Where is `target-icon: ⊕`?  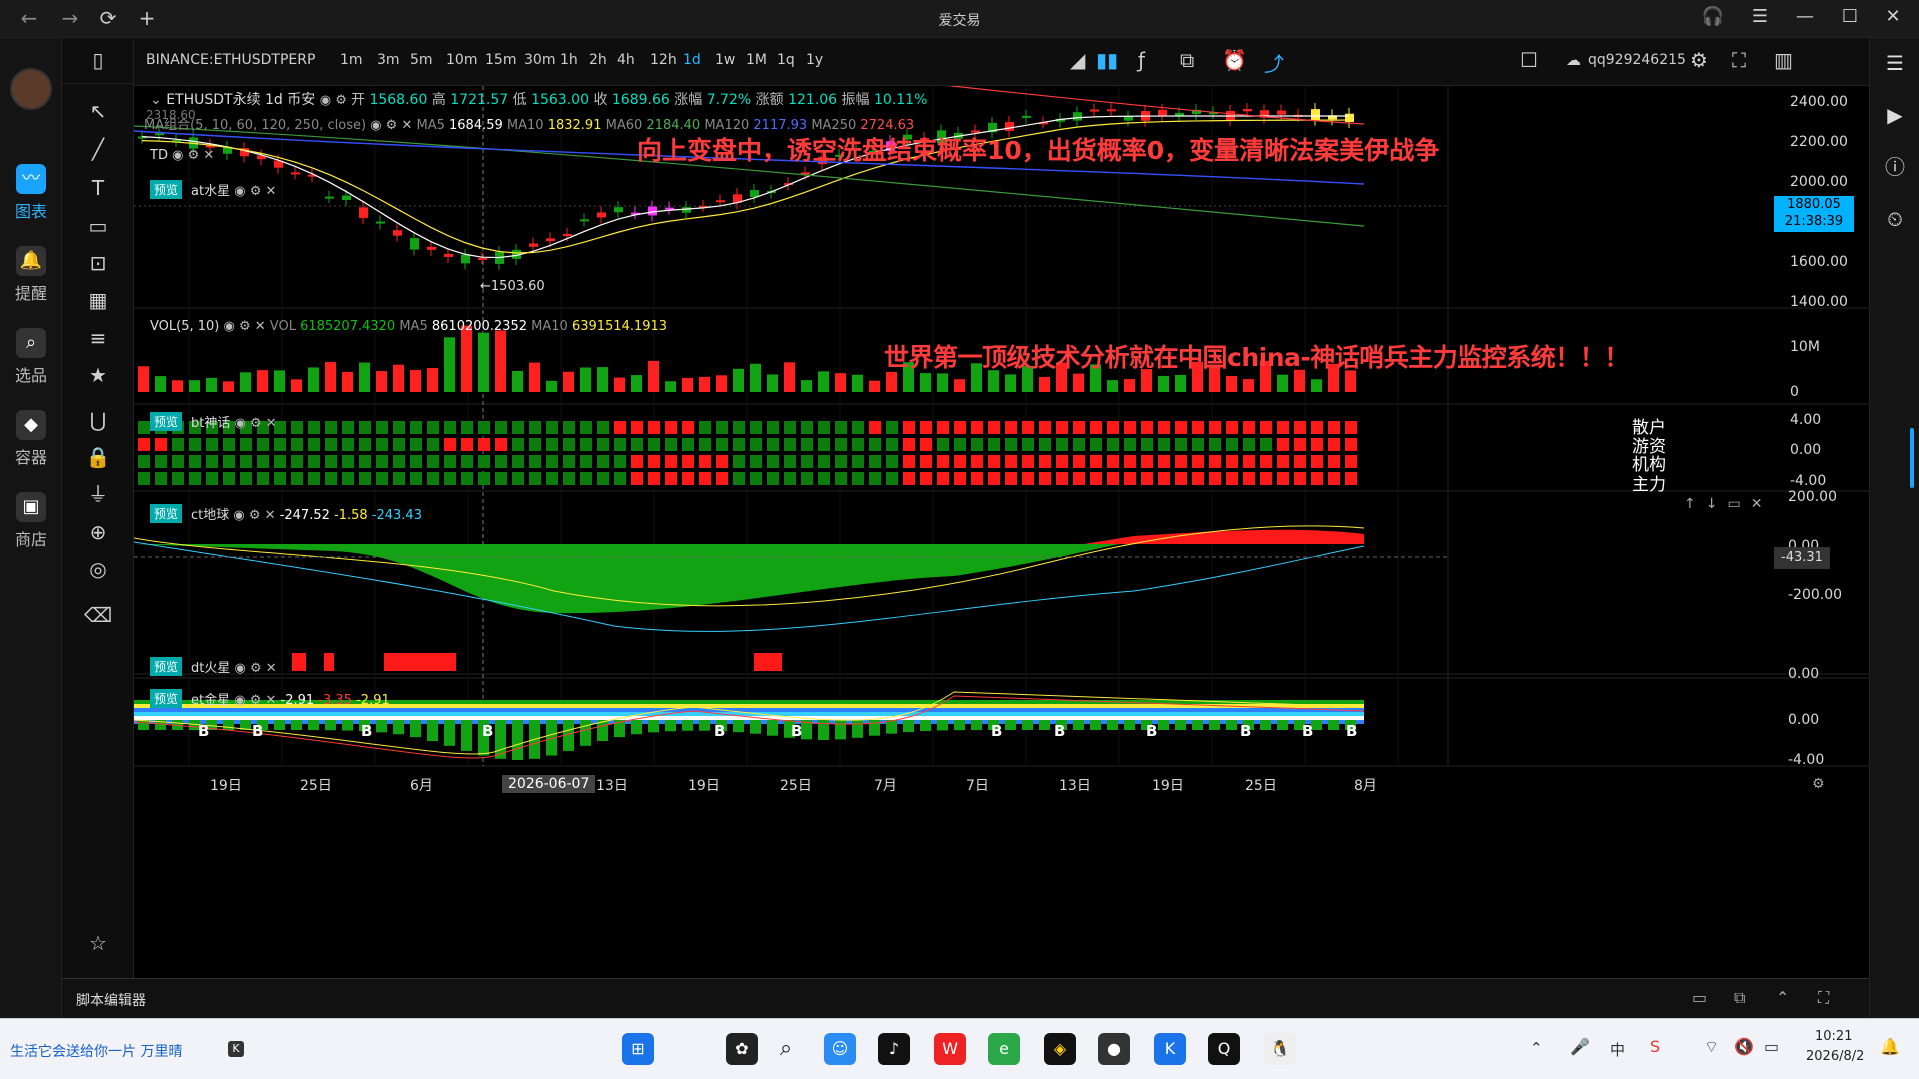
target-icon: ⊕ is located at coordinates (98, 532).